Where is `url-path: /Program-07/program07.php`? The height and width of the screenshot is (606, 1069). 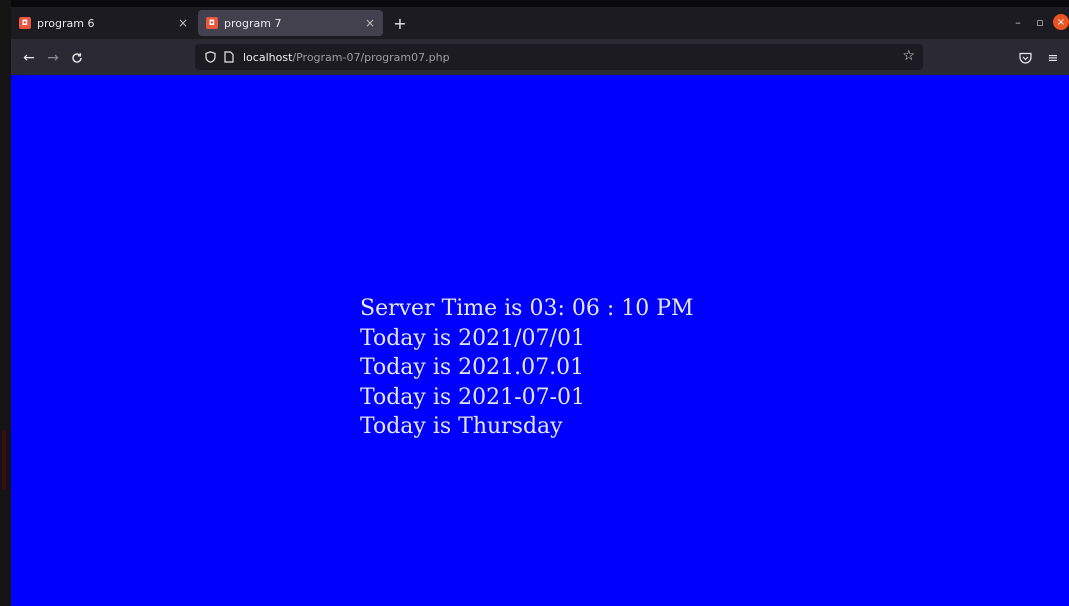 url-path: /Program-07/program07.php is located at coordinates (371, 57).